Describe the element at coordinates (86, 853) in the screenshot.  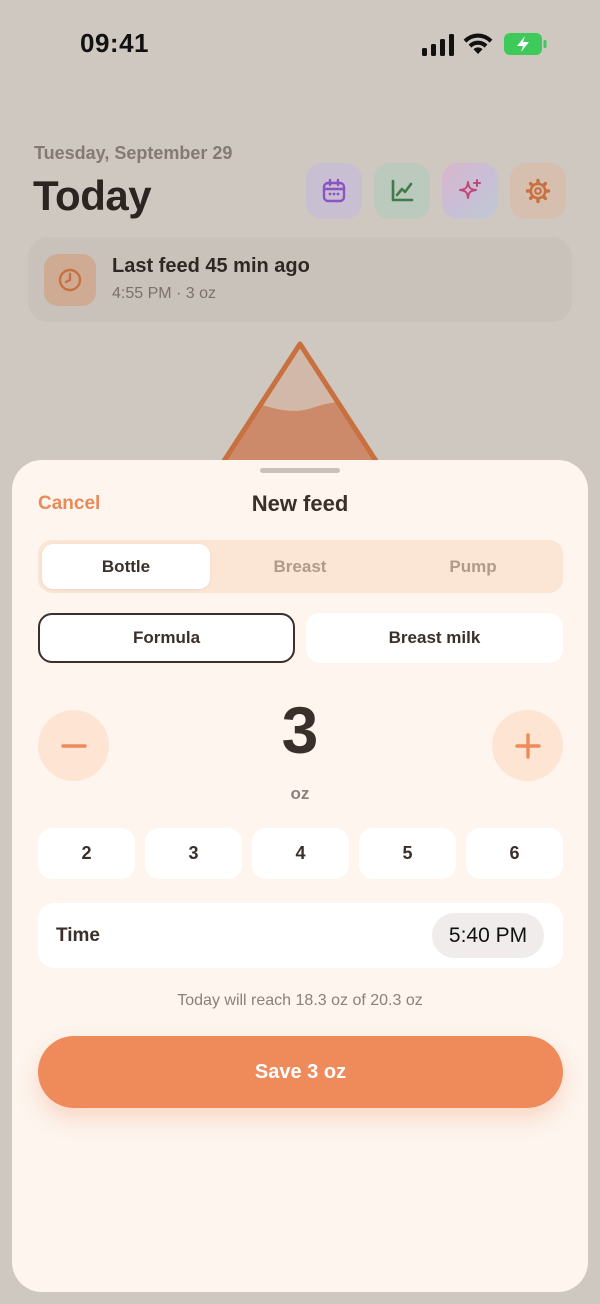
I see `quick-amount-2: 2` at that location.